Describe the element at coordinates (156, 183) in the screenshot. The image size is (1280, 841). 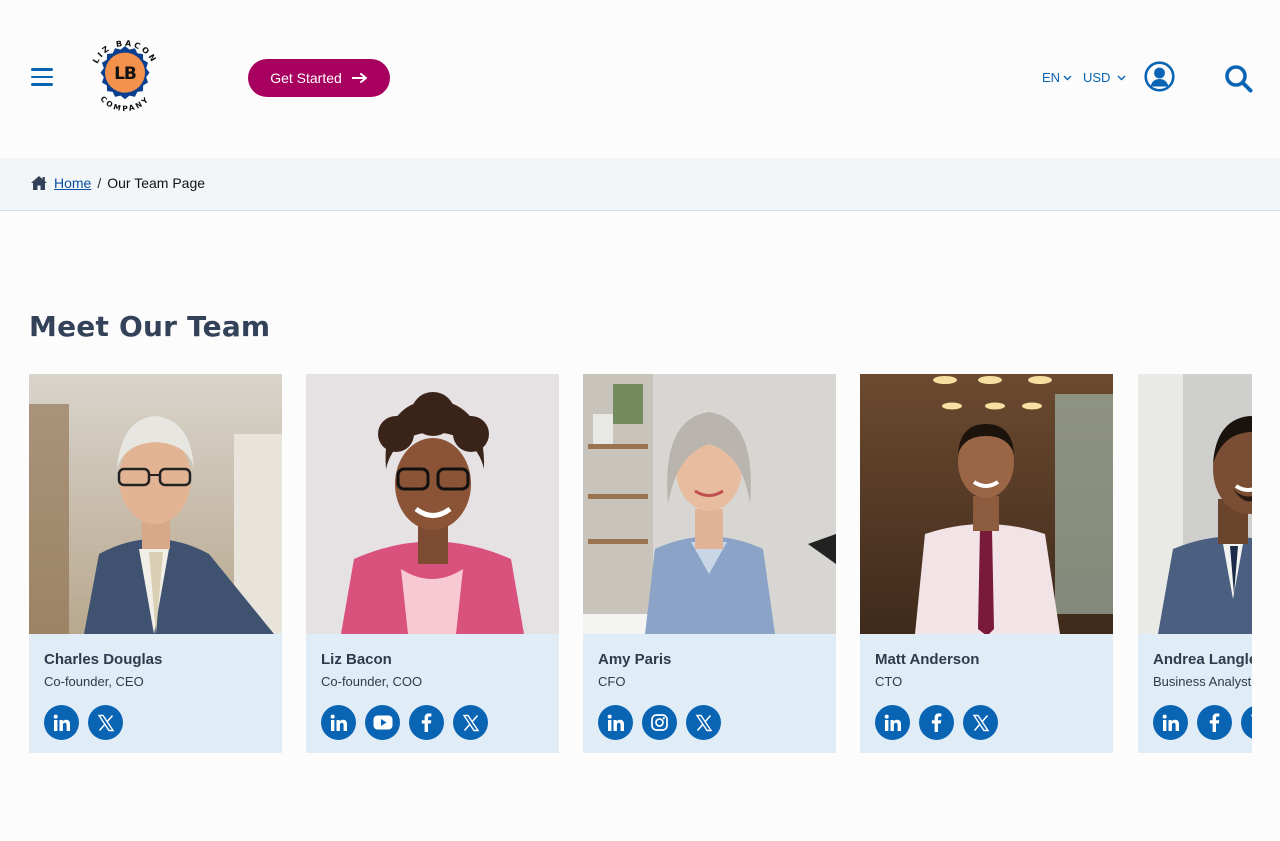
I see `breadcrumb-current: Our Team Page` at that location.